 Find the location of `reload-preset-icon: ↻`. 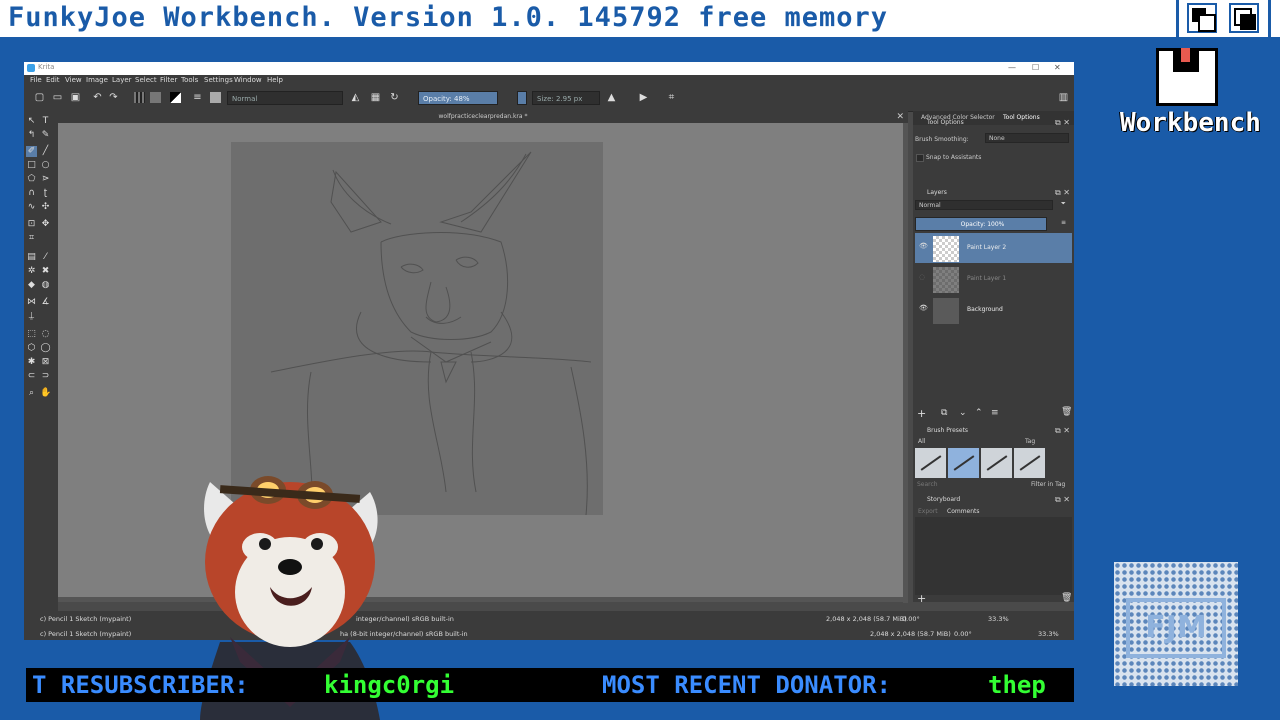

reload-preset-icon: ↻ is located at coordinates (394, 97).